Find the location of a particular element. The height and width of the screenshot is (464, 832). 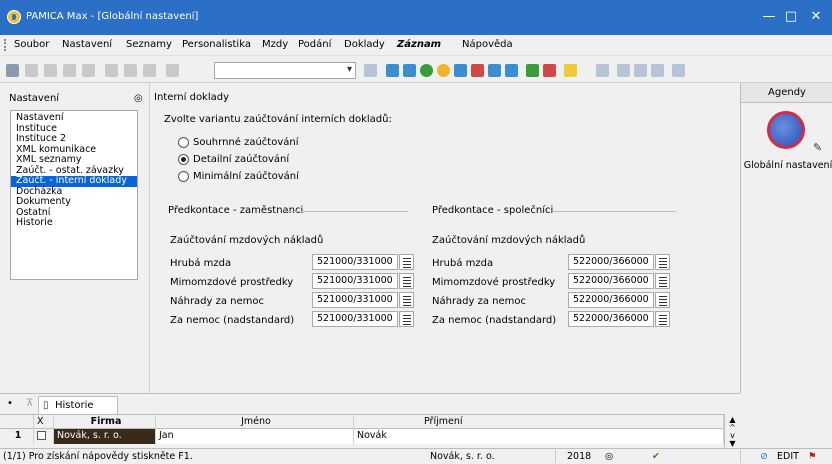

global-settings-icon is located at coordinates (786, 130).